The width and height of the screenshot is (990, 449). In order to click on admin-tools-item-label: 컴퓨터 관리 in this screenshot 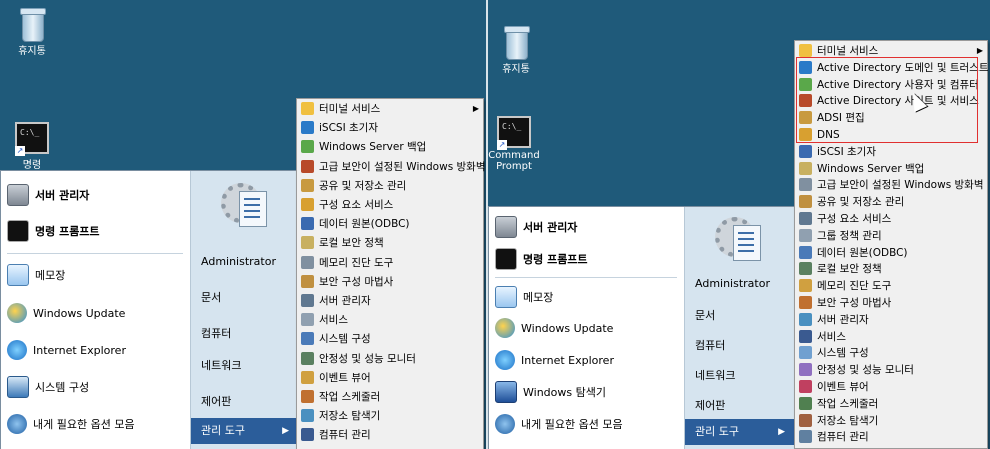, I will do `click(843, 437)`.